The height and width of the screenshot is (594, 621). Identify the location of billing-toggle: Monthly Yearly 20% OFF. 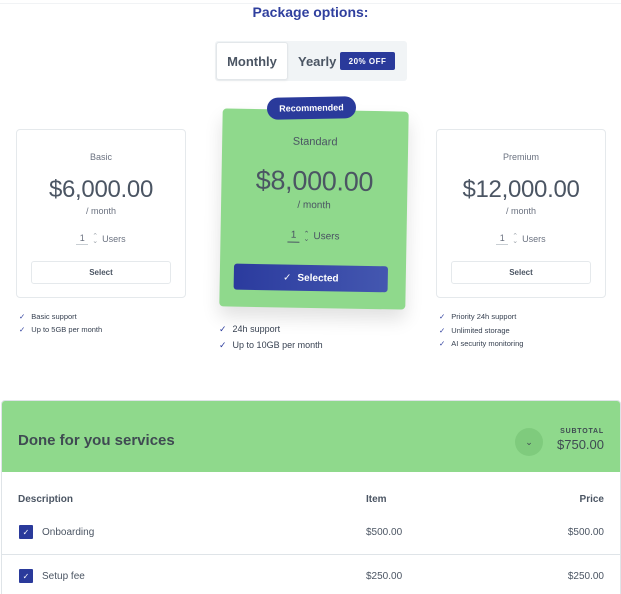
(311, 61).